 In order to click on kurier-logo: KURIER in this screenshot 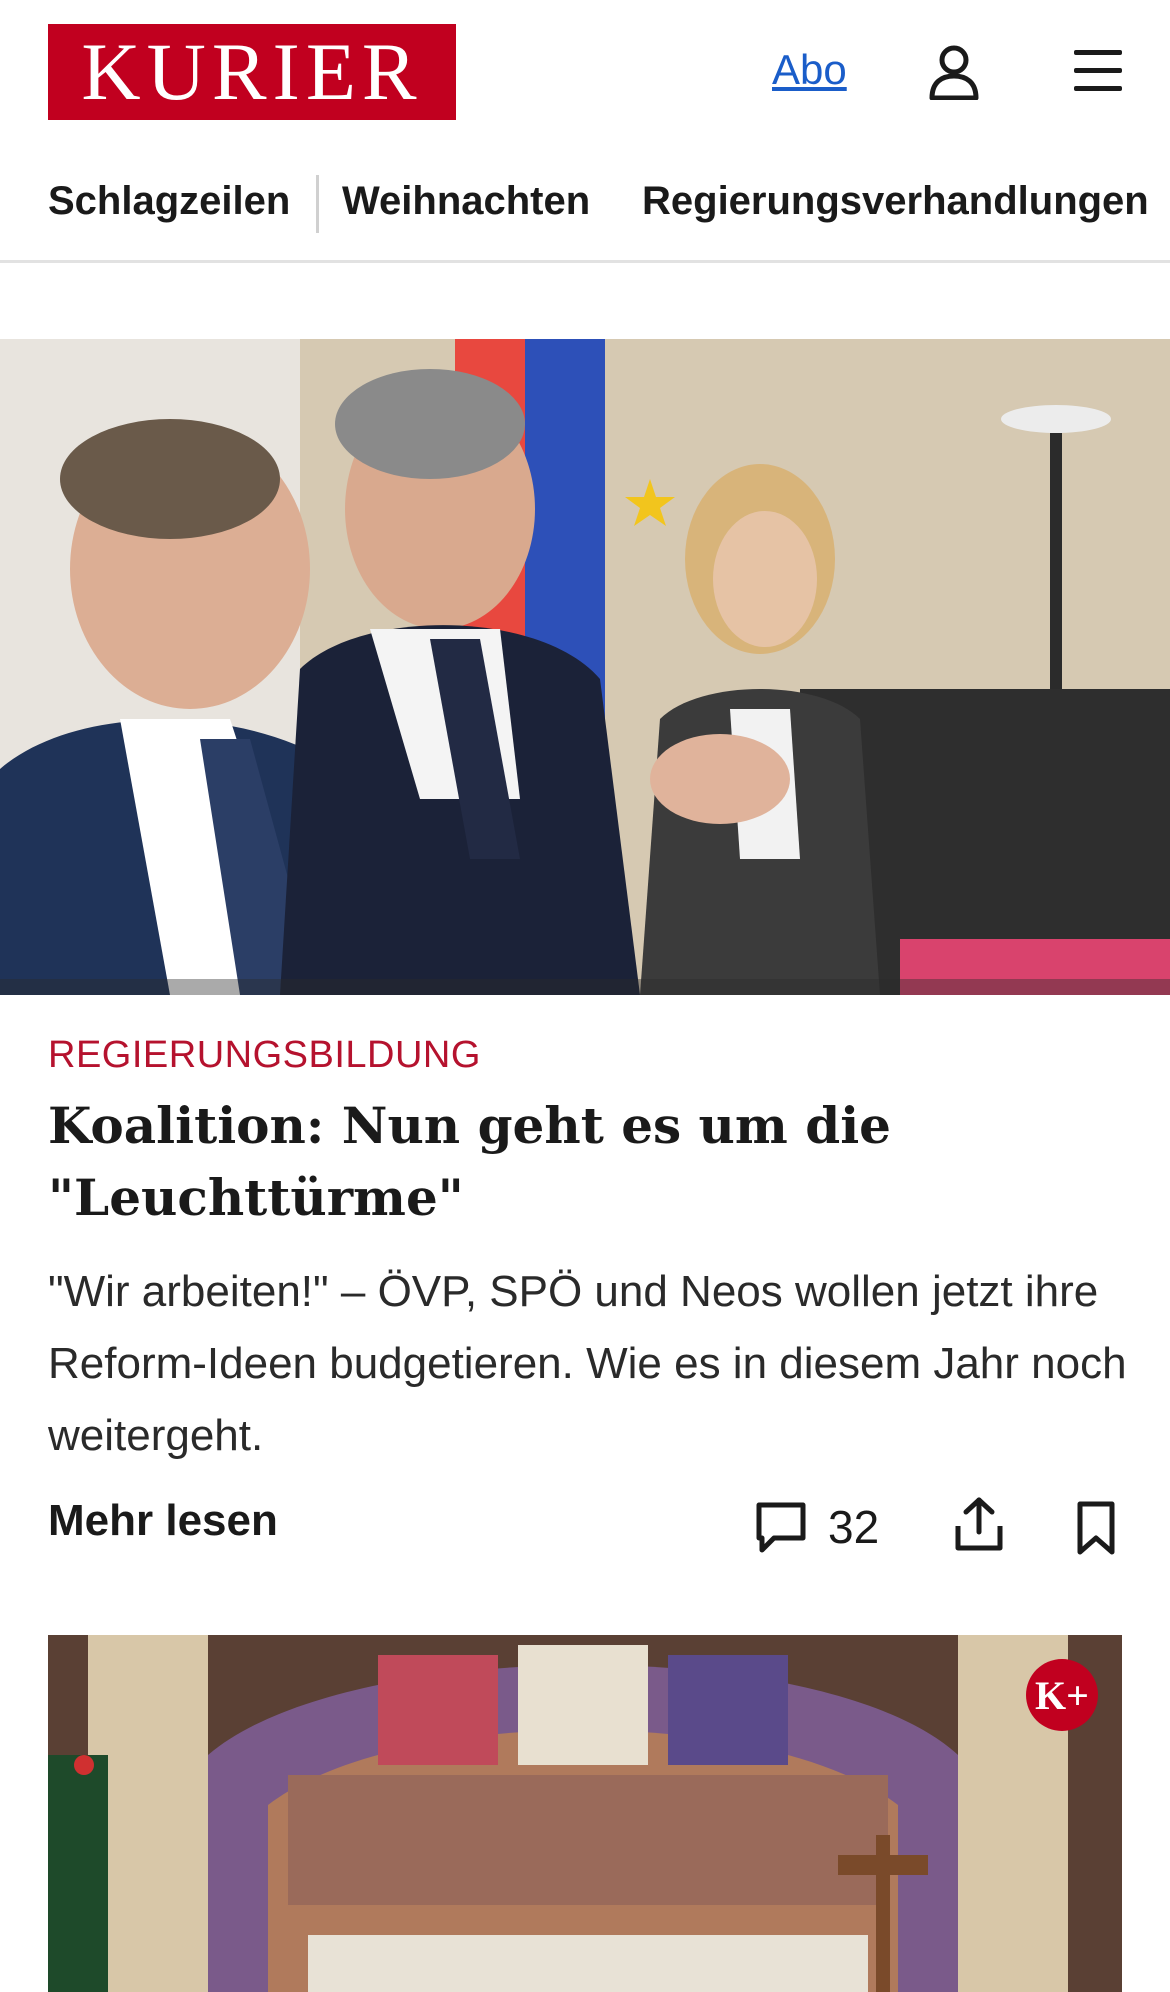, I will do `click(252, 72)`.